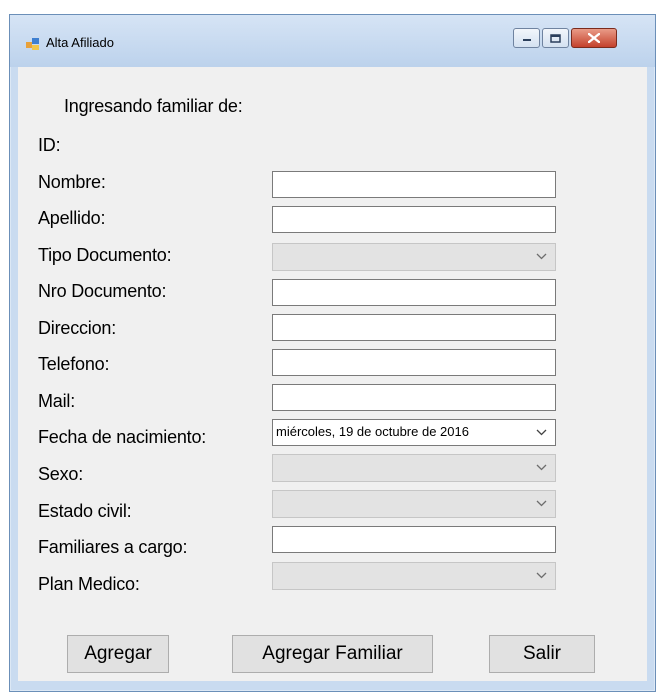  What do you see at coordinates (77, 328) in the screenshot?
I see `direccion-label: Direccion:` at bounding box center [77, 328].